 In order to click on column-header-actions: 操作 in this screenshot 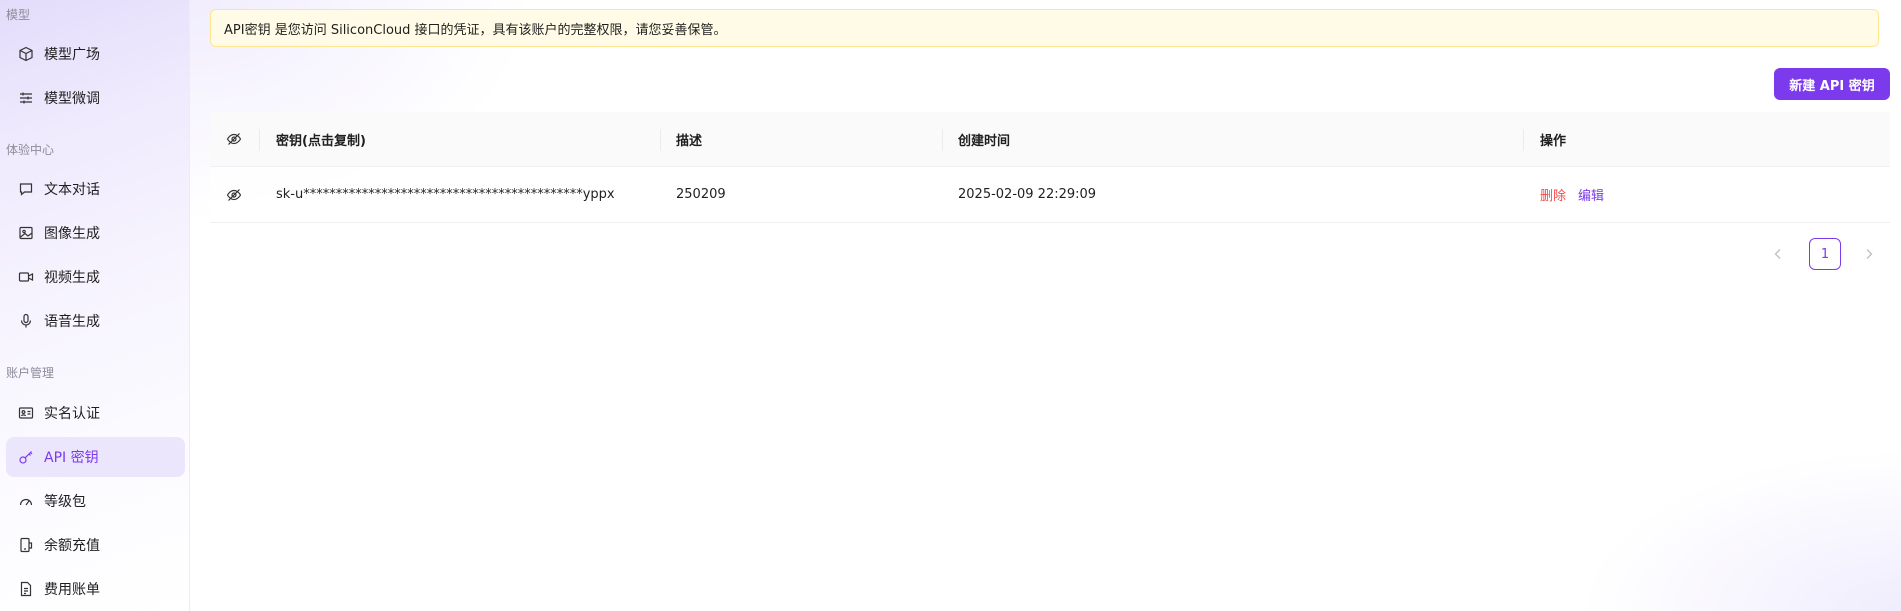, I will do `click(1553, 141)`.